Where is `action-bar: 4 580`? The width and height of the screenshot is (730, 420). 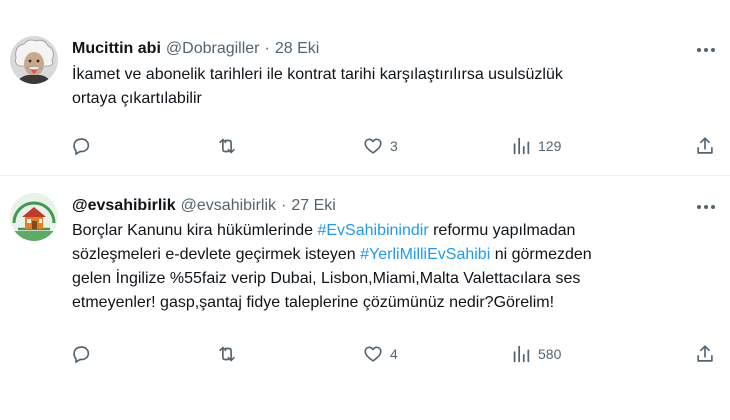
action-bar: 4 580 is located at coordinates (395, 354).